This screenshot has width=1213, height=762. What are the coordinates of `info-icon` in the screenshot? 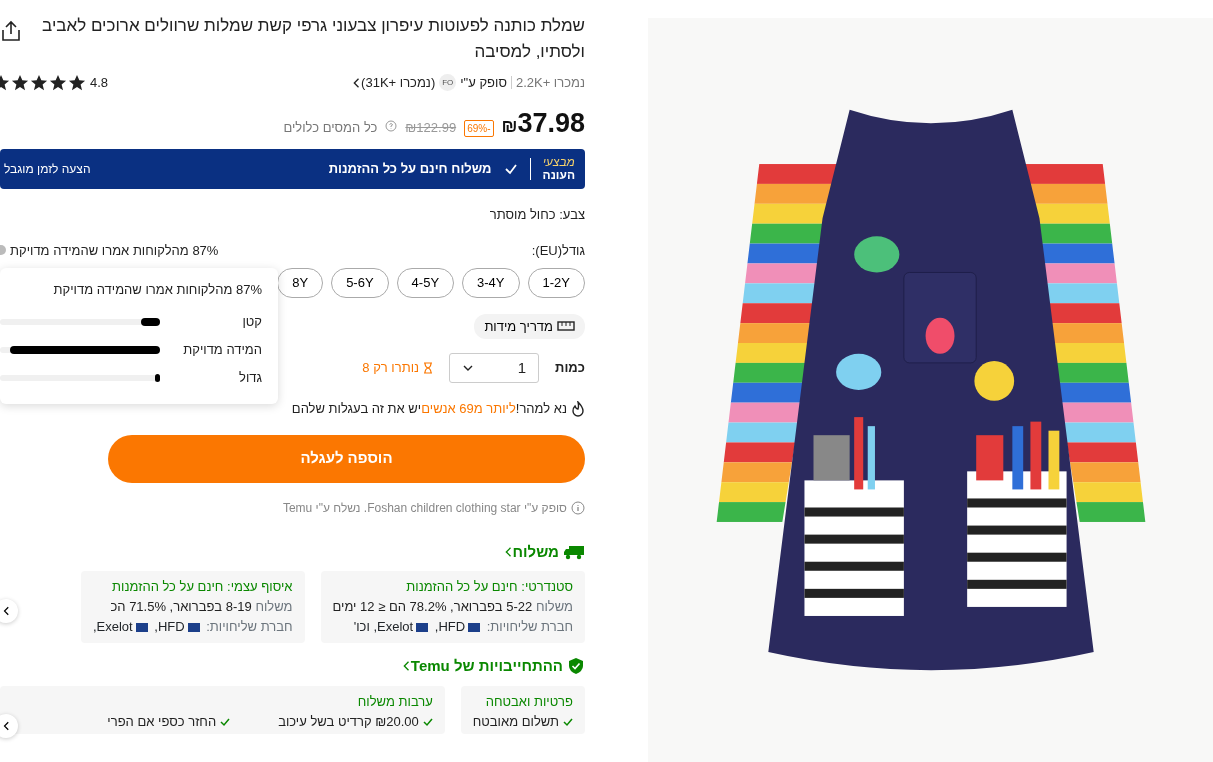 It's located at (578, 507).